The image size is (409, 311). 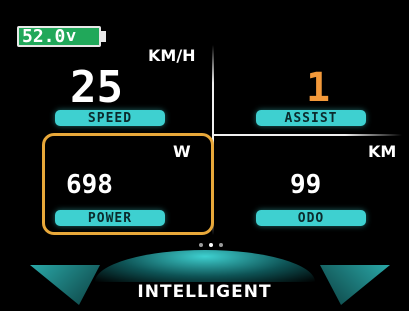 I want to click on odo-value: 99, so click(x=306, y=185).